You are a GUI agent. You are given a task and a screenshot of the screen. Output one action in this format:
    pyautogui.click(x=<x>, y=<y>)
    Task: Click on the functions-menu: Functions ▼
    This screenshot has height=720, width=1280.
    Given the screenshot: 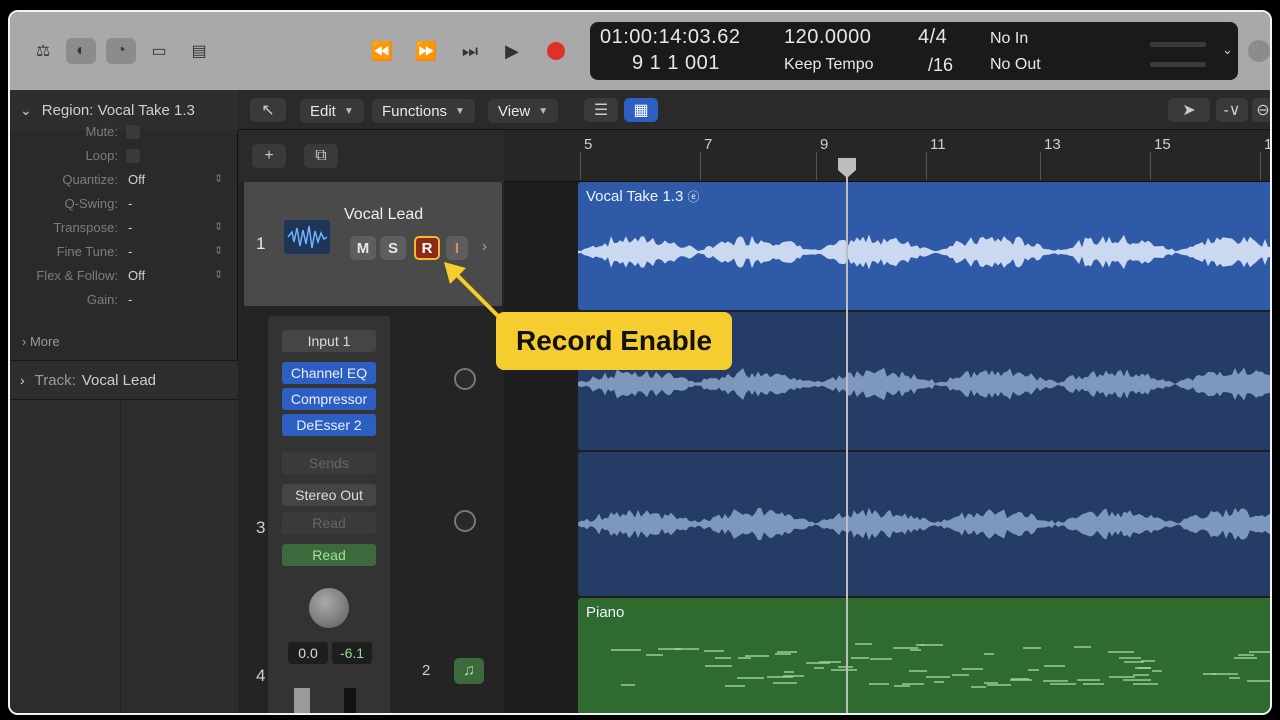 What is the action you would take?
    pyautogui.click(x=423, y=111)
    